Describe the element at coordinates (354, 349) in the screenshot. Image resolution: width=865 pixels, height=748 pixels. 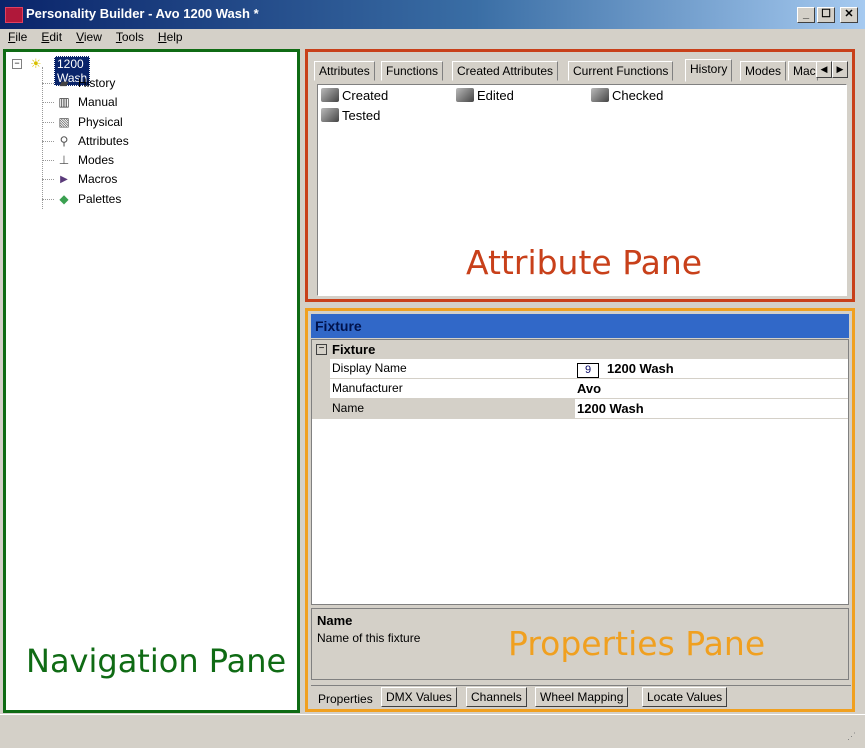
I see `category-label: Fixture` at that location.